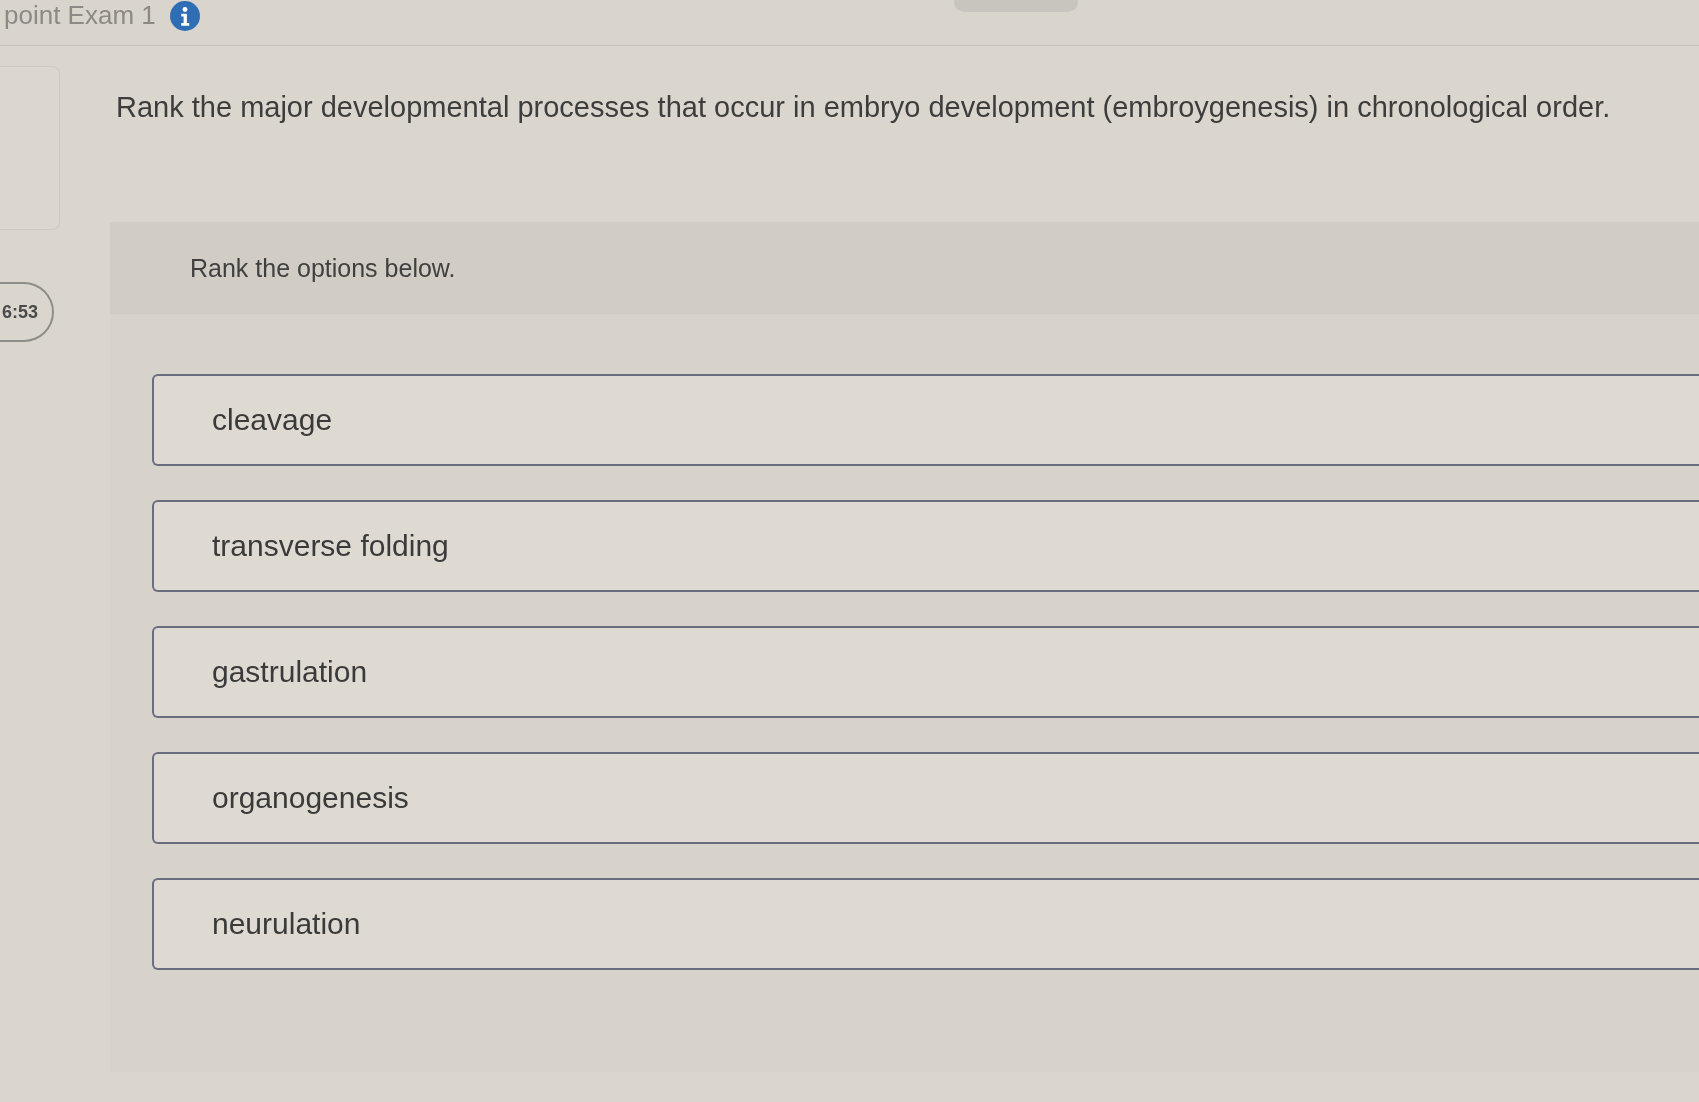 Image resolution: width=1699 pixels, height=1102 pixels. Describe the element at coordinates (864, 107) in the screenshot. I see `question-prompt: Rank the major developmental processes that occur in embryo development (embroygenesis) in chronological order.` at that location.